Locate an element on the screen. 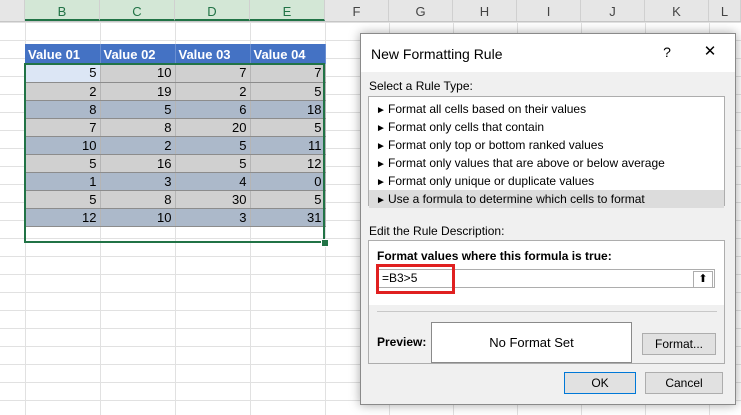 The width and height of the screenshot is (741, 415). column-headers: B C D E F G H I J K L is located at coordinates (370, 11).